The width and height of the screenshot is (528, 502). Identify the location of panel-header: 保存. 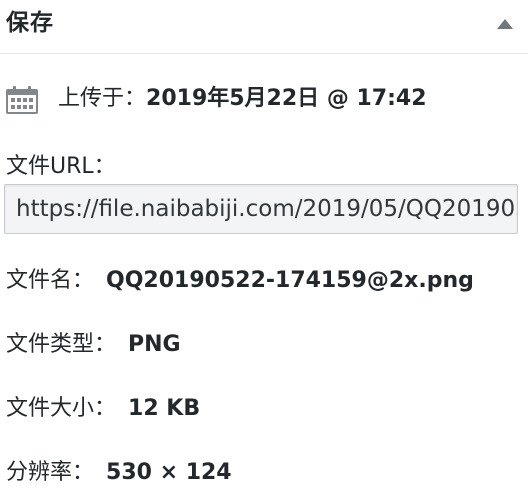
(264, 27).